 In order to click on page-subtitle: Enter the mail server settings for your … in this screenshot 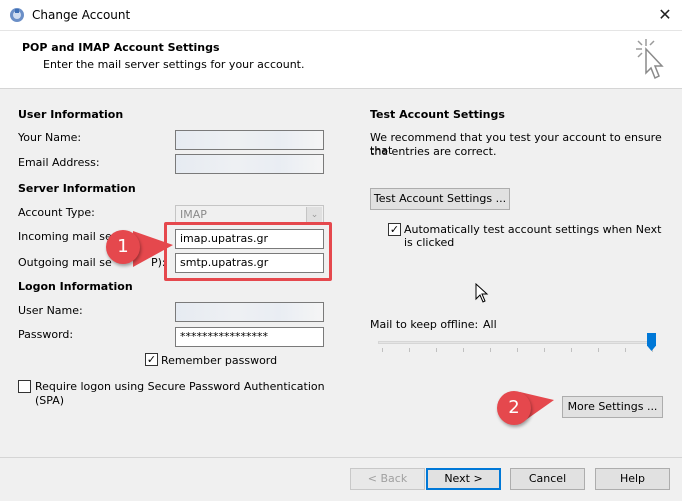, I will do `click(174, 64)`.